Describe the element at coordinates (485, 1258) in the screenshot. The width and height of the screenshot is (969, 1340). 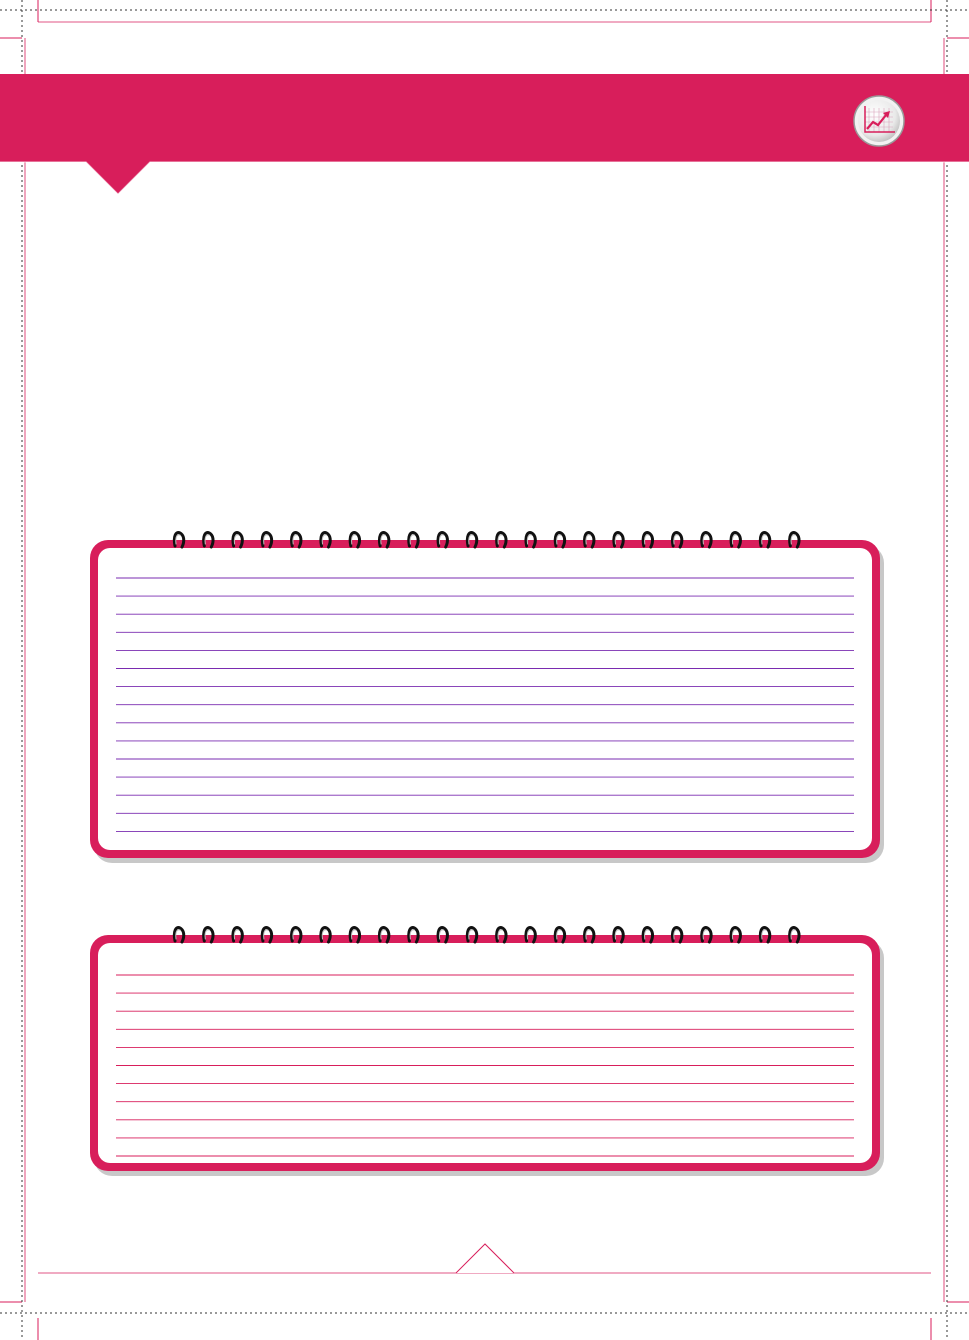
I see `footer-notch` at that location.